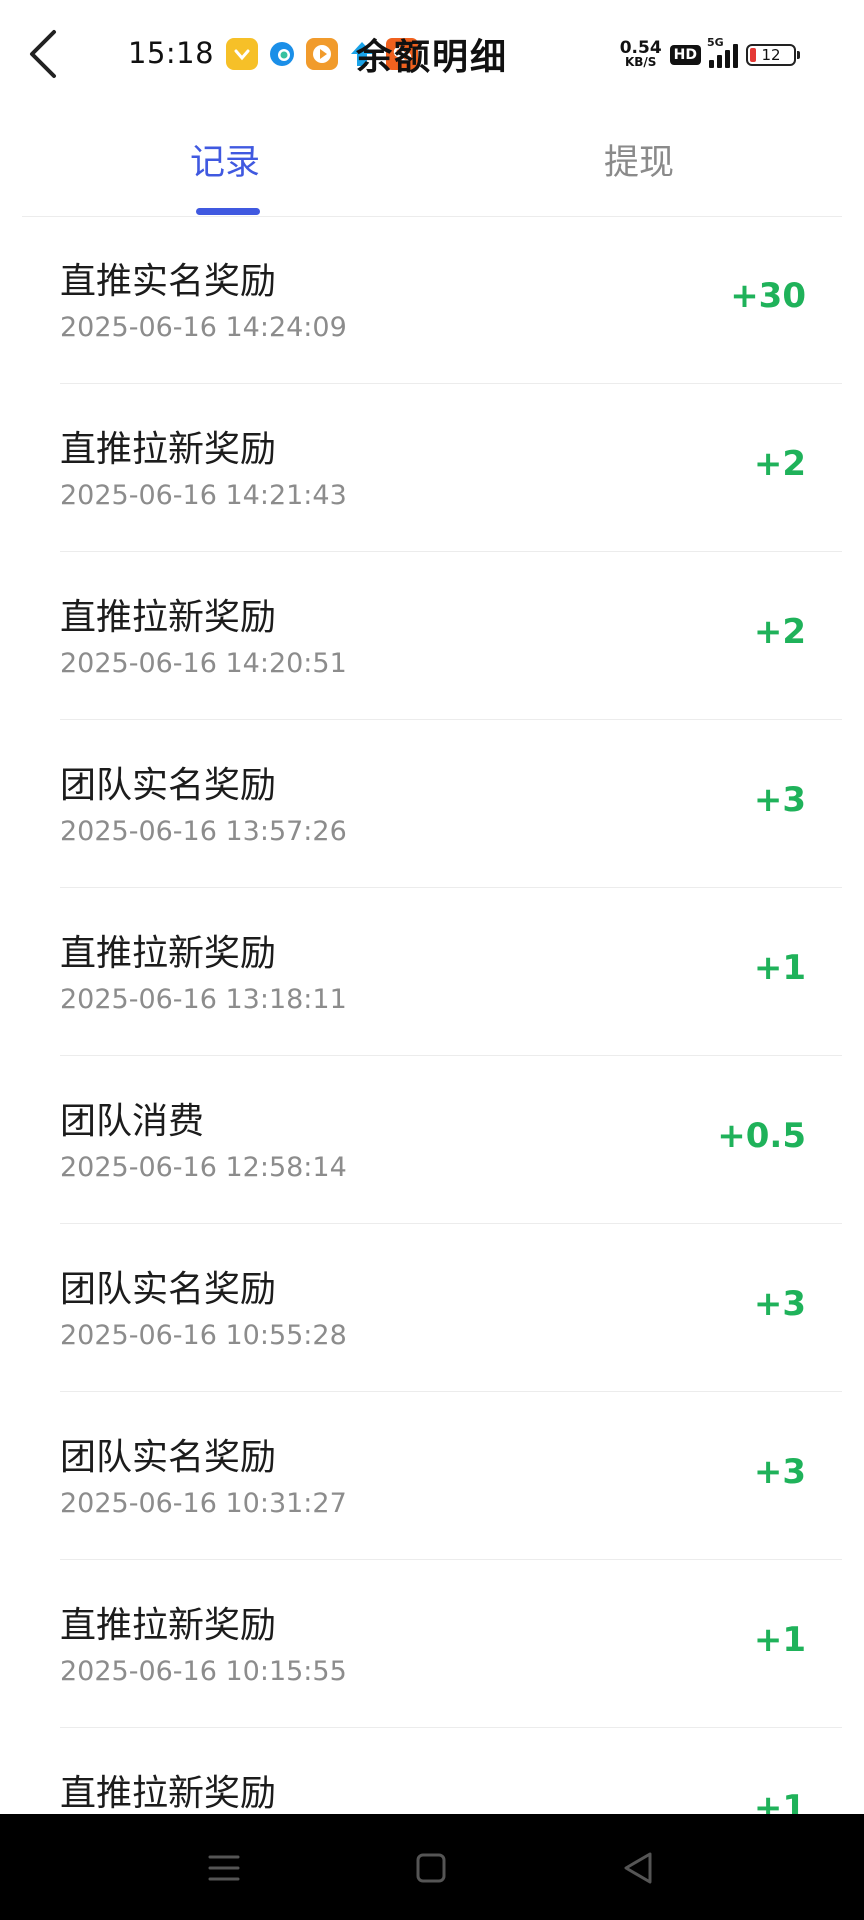 The height and width of the screenshot is (1920, 864). Describe the element at coordinates (203, 327) in the screenshot. I see `record-date: 2025-06-16 14:24:09` at that location.